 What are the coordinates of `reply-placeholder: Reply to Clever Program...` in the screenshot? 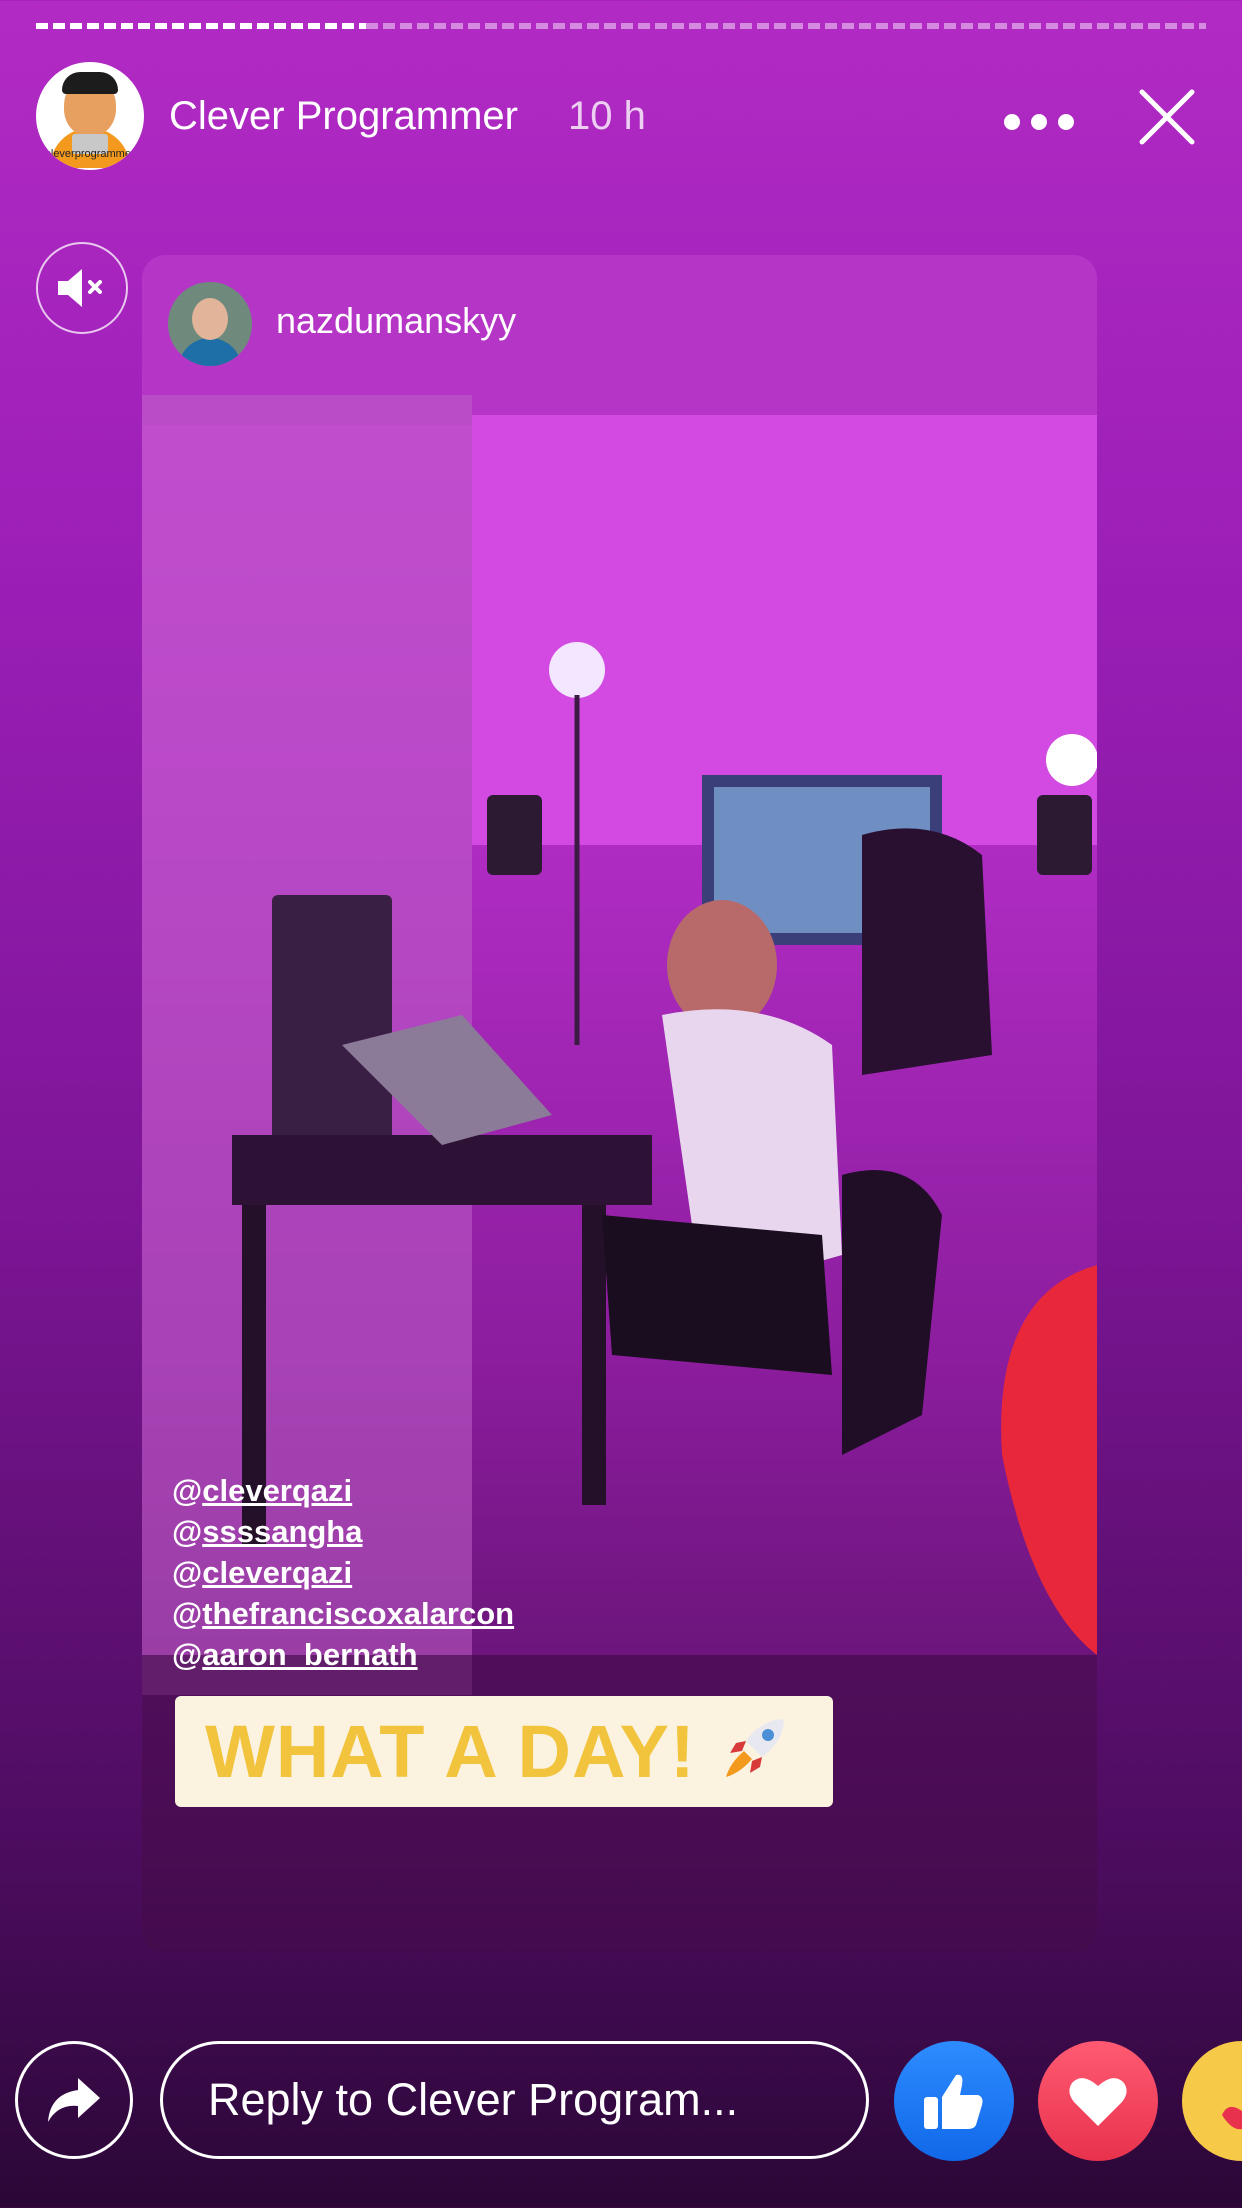 It's located at (473, 2099).